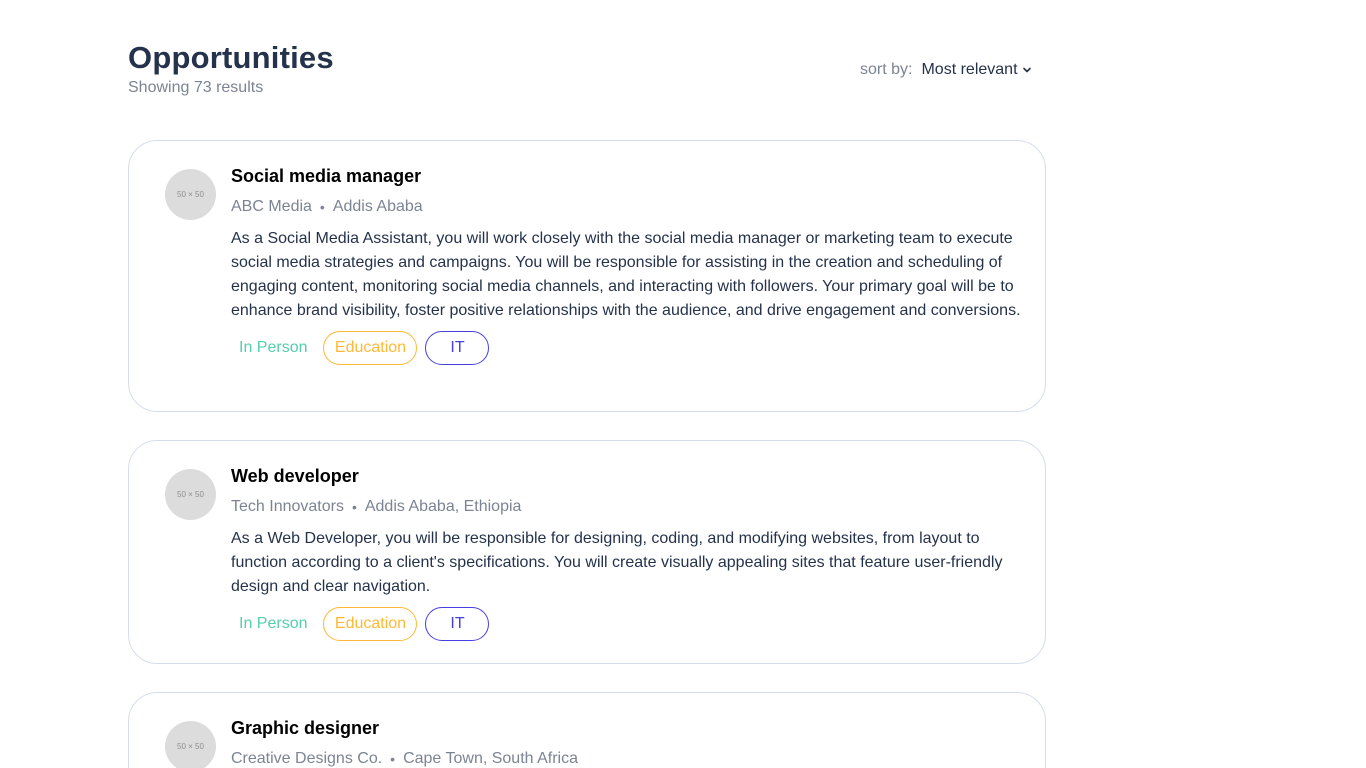  Describe the element at coordinates (287, 506) in the screenshot. I see `company-name: Tech Innovators` at that location.